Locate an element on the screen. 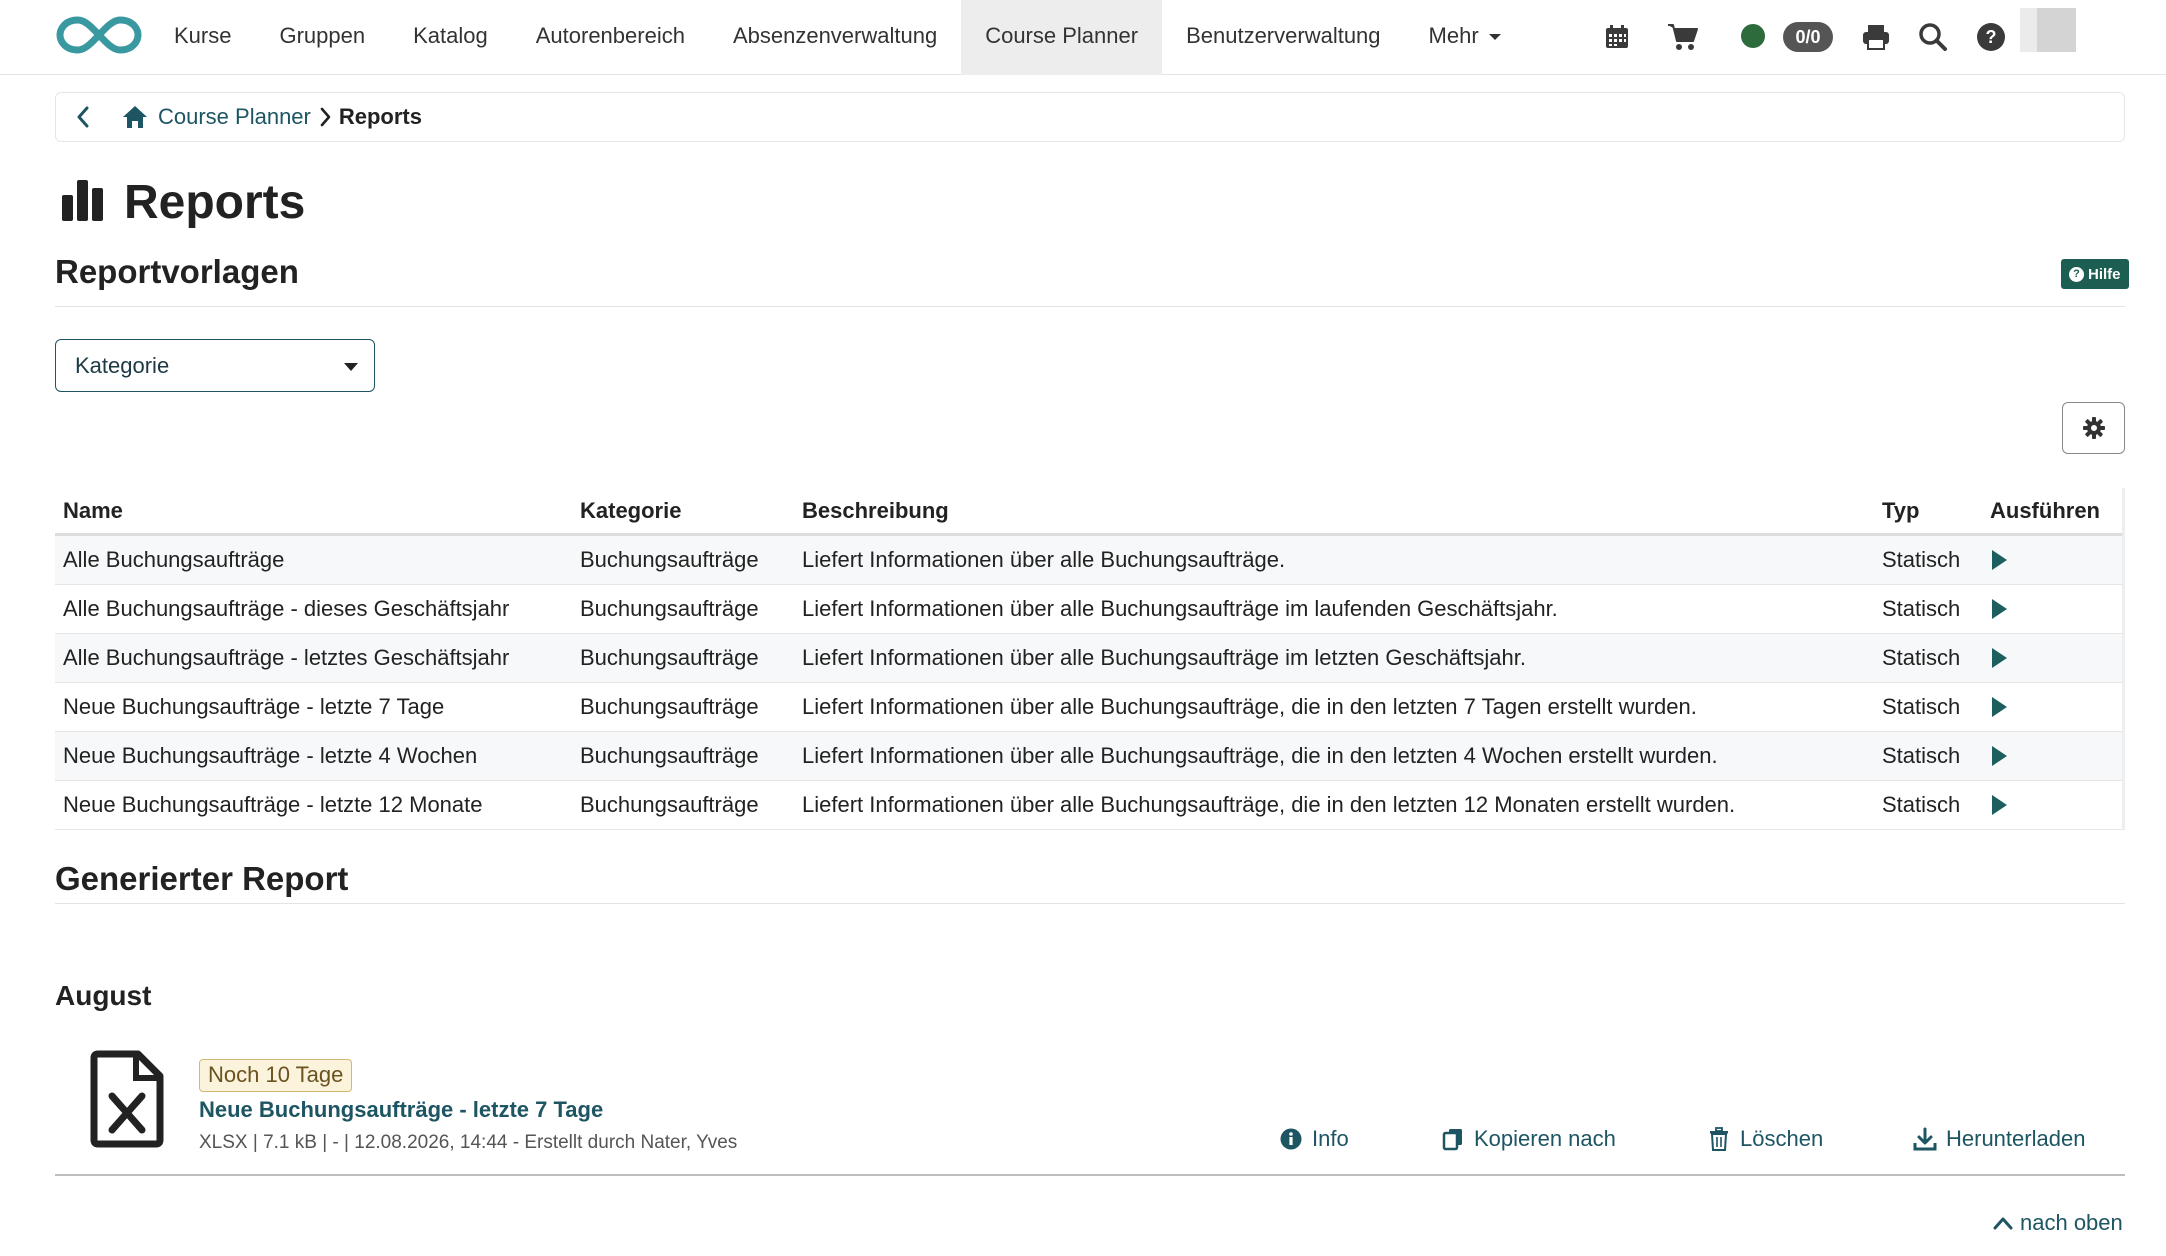 Image resolution: width=2166 pixels, height=1256 pixels. column-header-category: Kategorie is located at coordinates (691, 511).